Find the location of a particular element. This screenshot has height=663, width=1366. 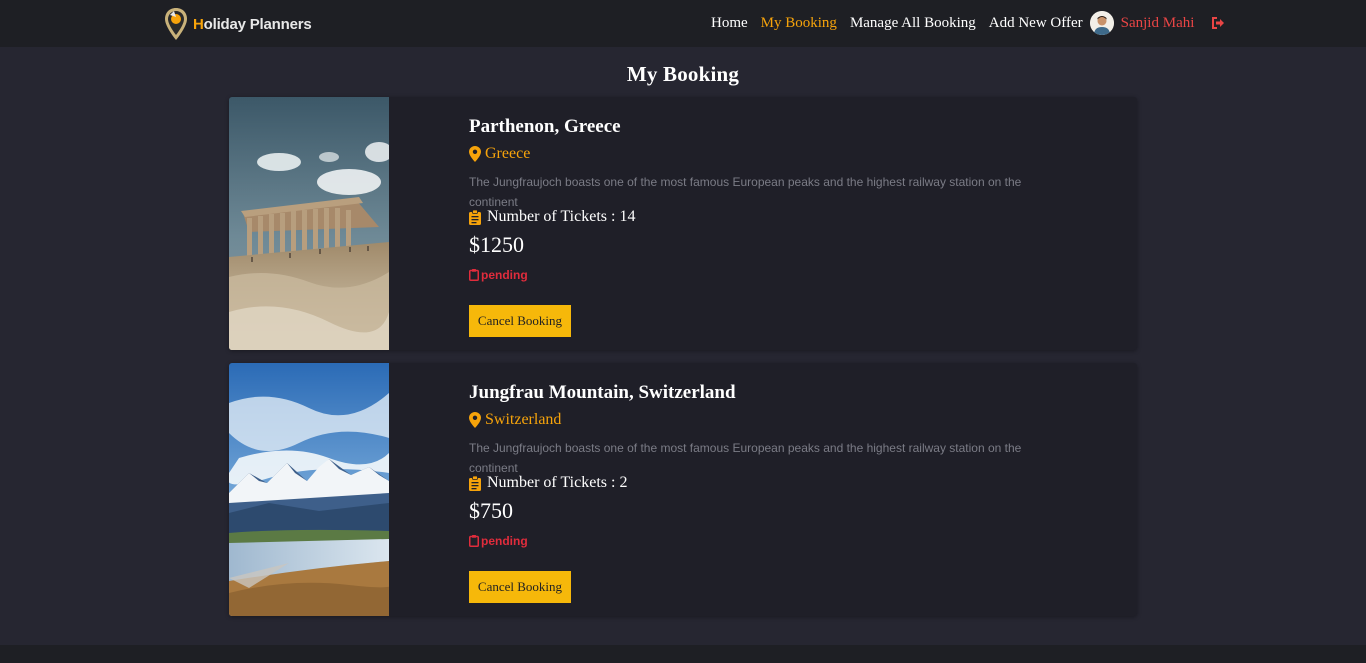

booking-price: $1250 is located at coordinates (496, 244).